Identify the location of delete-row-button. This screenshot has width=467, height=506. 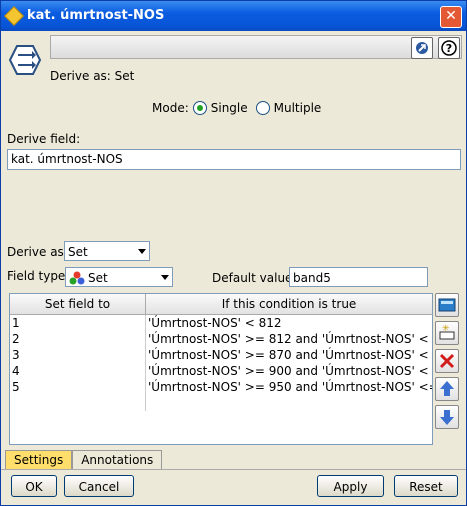
(447, 361).